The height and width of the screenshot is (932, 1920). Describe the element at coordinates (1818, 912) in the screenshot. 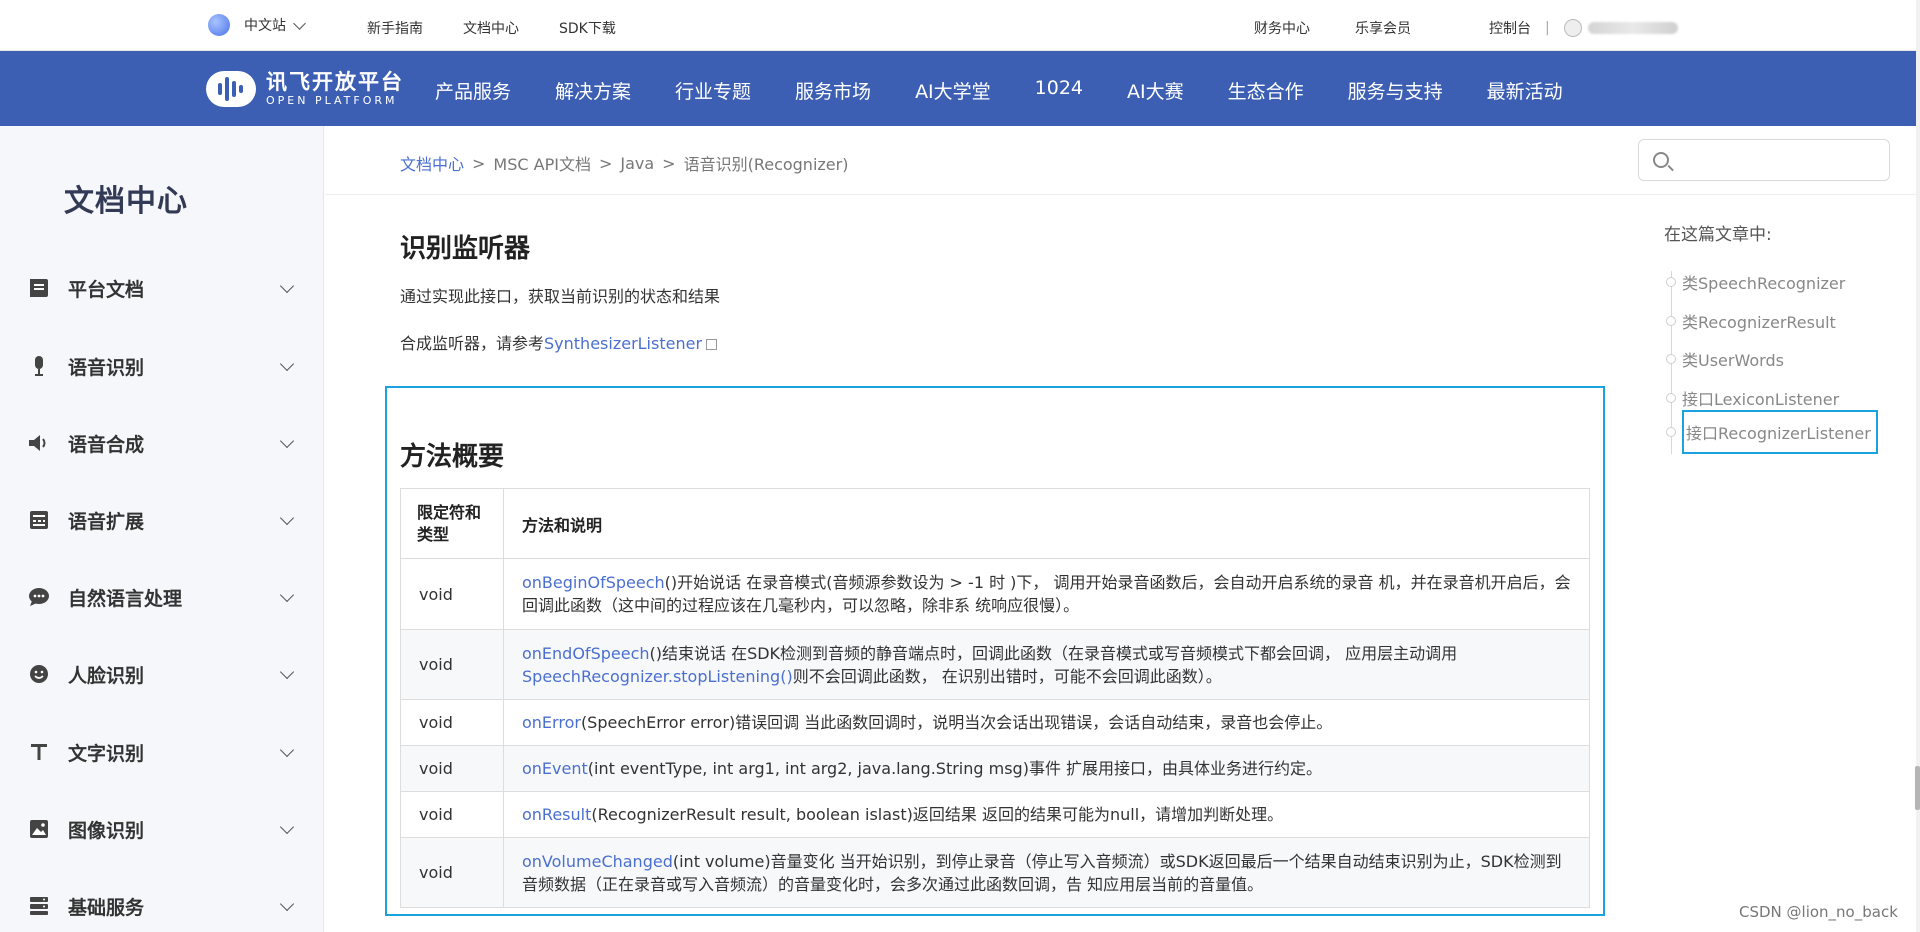

I see `watermark: CSDN @lion_no_back` at that location.